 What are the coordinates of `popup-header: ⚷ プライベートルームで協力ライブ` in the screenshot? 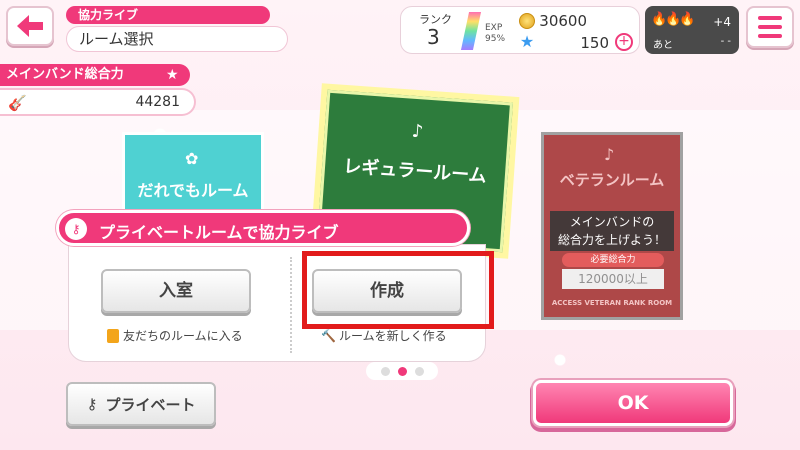 It's located at (263, 228).